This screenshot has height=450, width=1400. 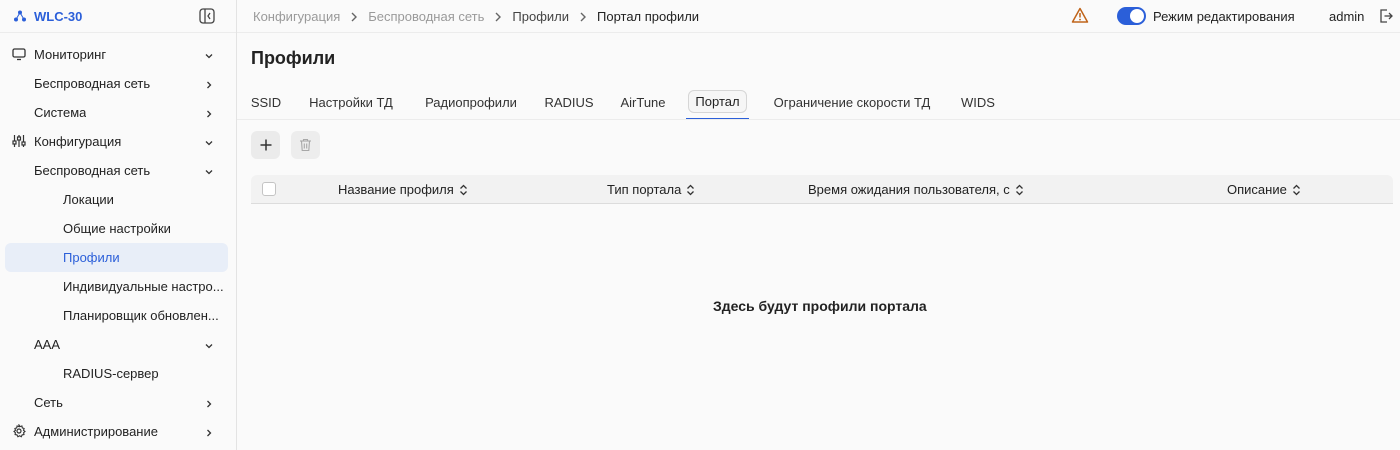 I want to click on tab-label: AirTune, so click(x=643, y=102).